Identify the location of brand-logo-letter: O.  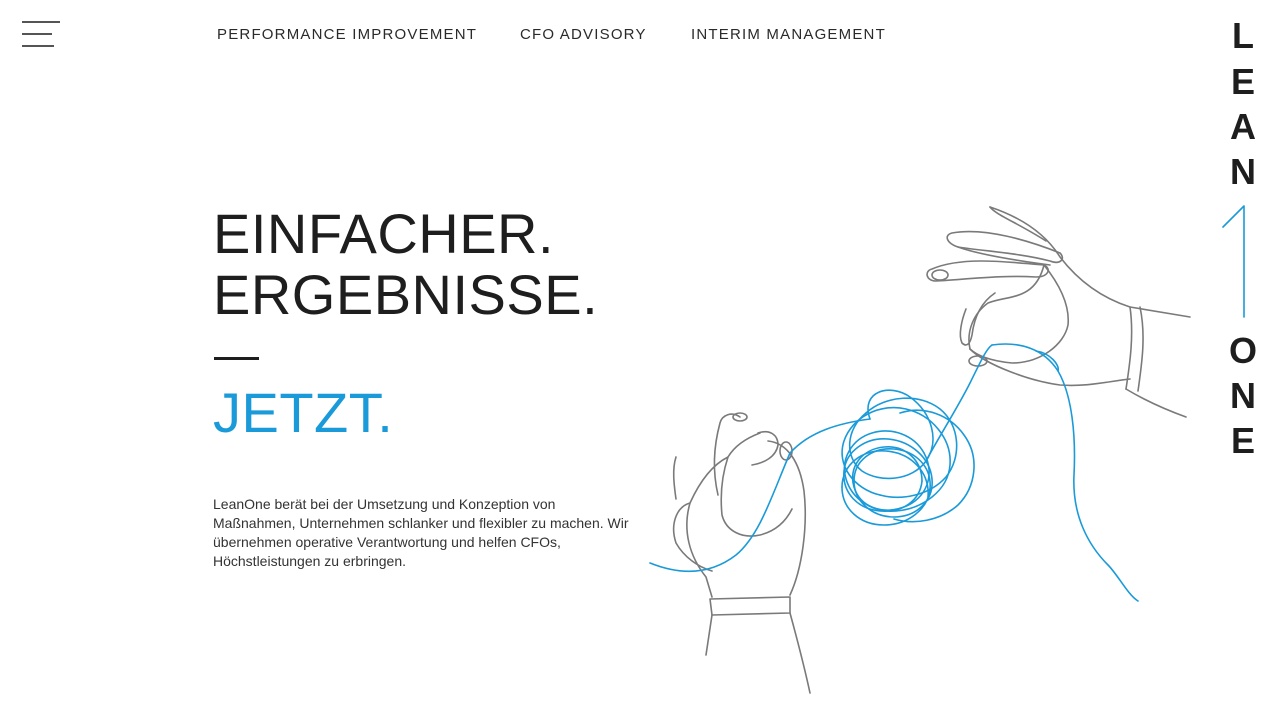
(1242, 350).